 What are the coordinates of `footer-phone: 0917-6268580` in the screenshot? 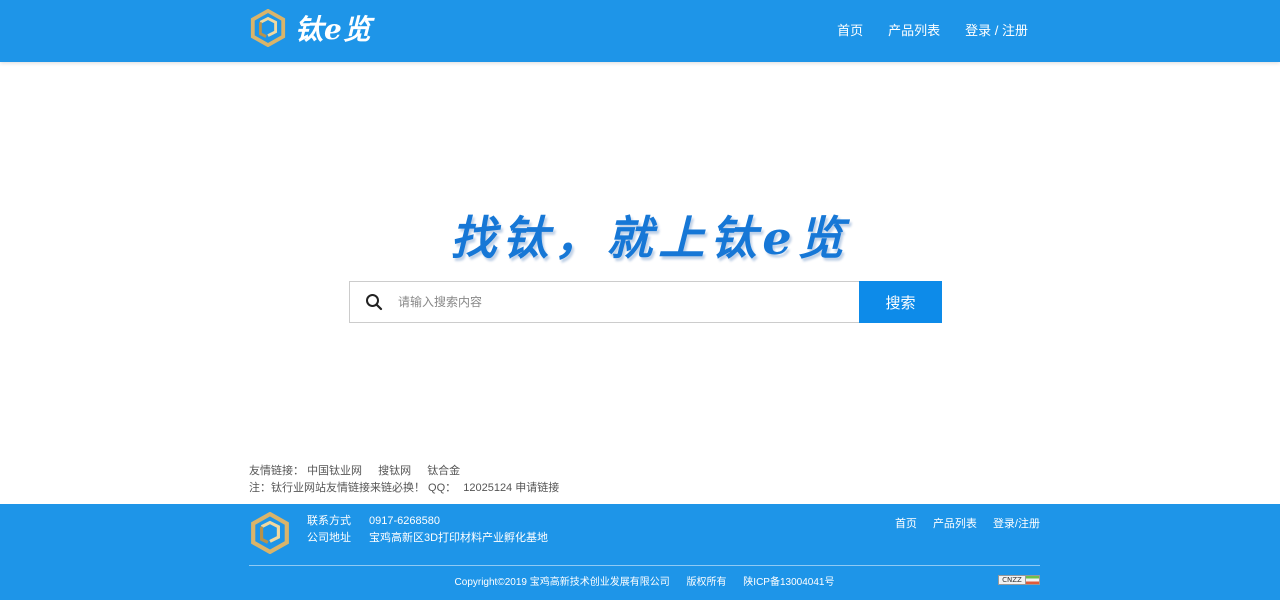 It's located at (404, 521).